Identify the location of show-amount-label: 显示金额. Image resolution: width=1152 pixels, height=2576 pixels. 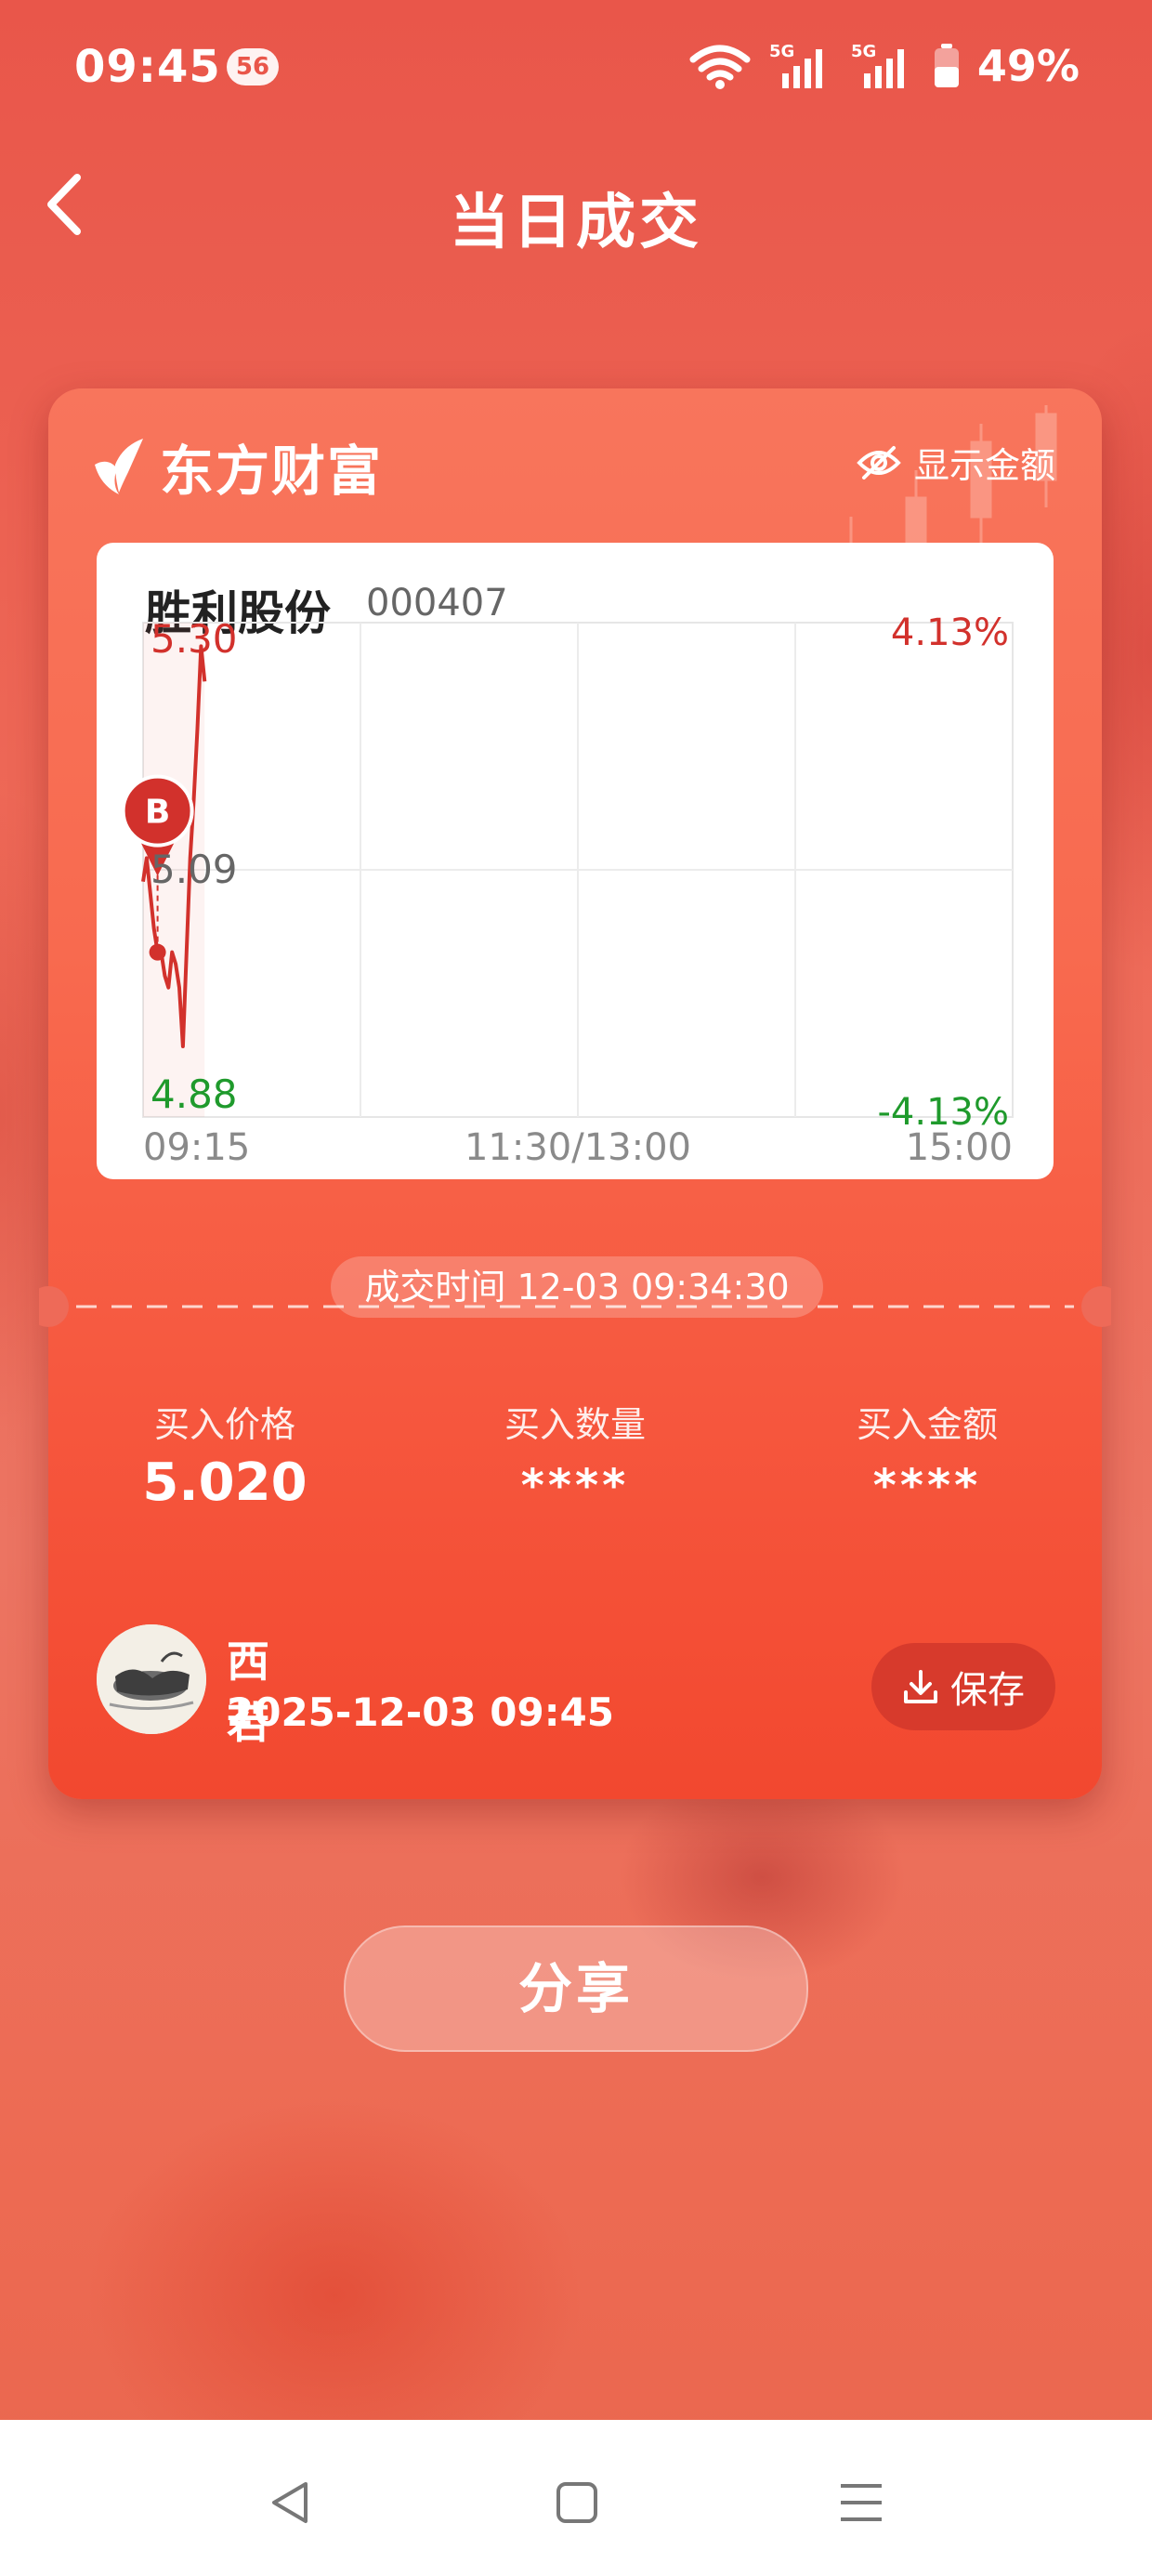
(984, 465).